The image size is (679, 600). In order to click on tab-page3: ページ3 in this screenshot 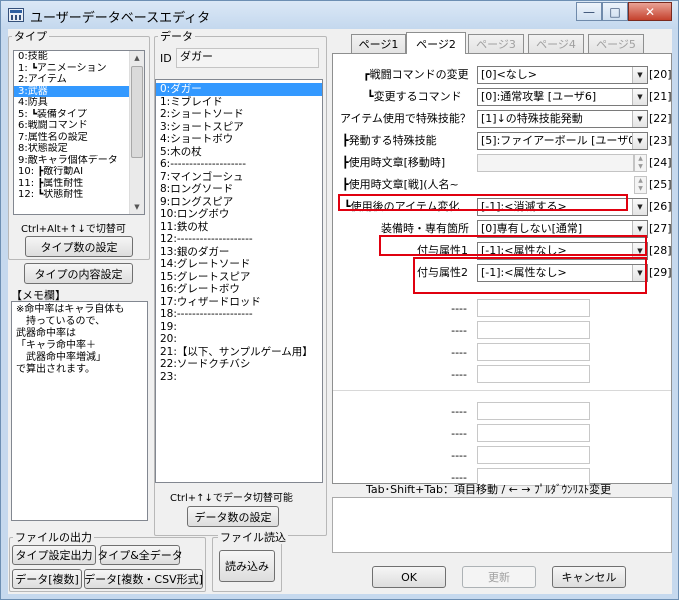, I will do `click(496, 43)`.